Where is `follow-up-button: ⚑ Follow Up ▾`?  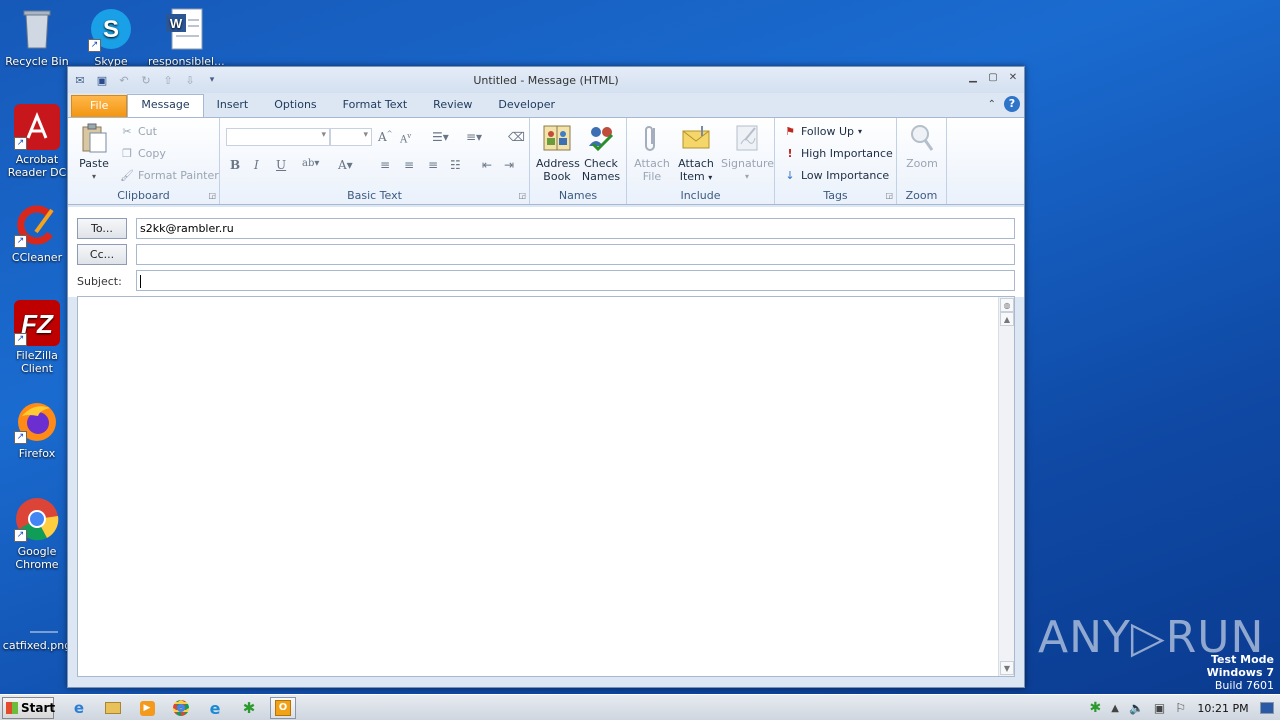
follow-up-button: ⚑ Follow Up ▾ is located at coordinates (822, 131).